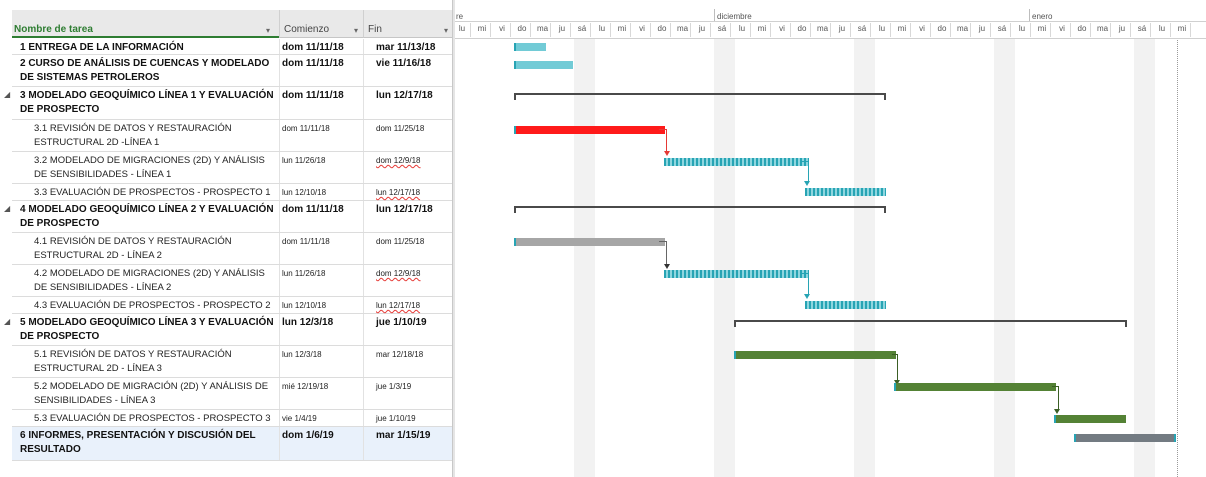  Describe the element at coordinates (321, 443) in the screenshot. I see `task-start: dom 1/6/19` at that location.